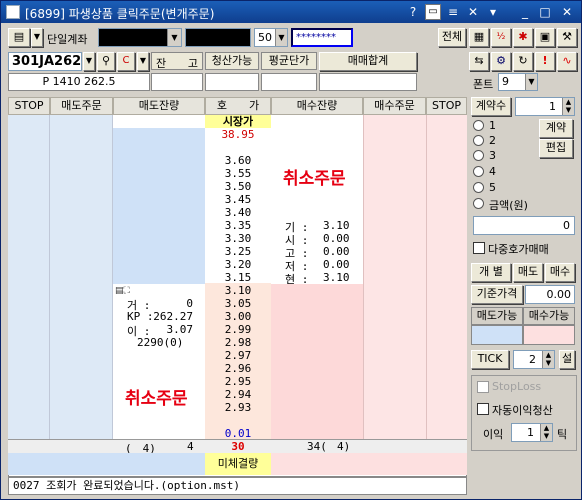  Describe the element at coordinates (238, 394) in the screenshot. I see `price-cell: 2.94` at that location.